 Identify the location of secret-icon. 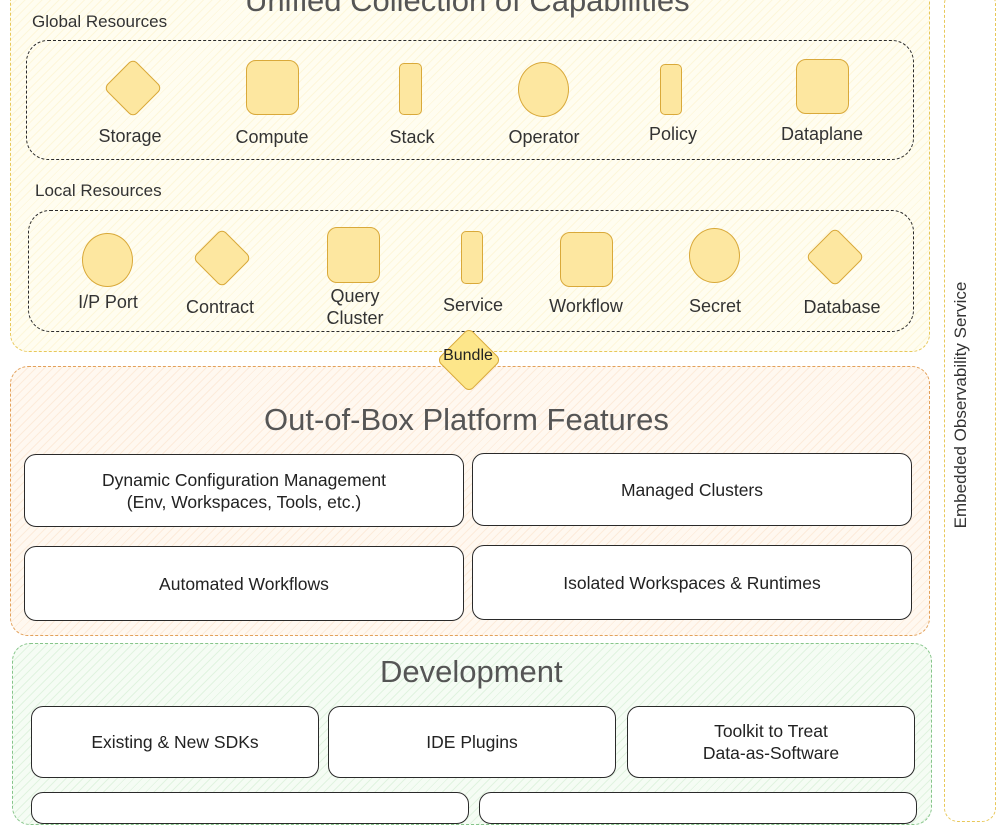
(714, 255).